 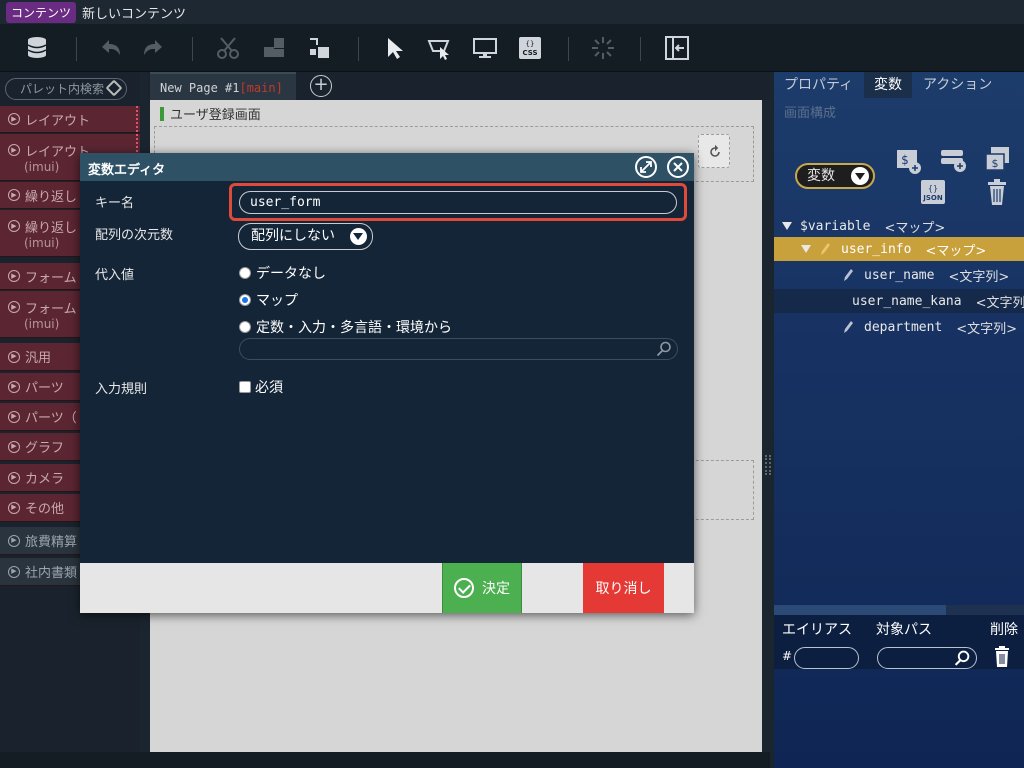 I want to click on copy-variable-icon: $, so click(x=998, y=159).